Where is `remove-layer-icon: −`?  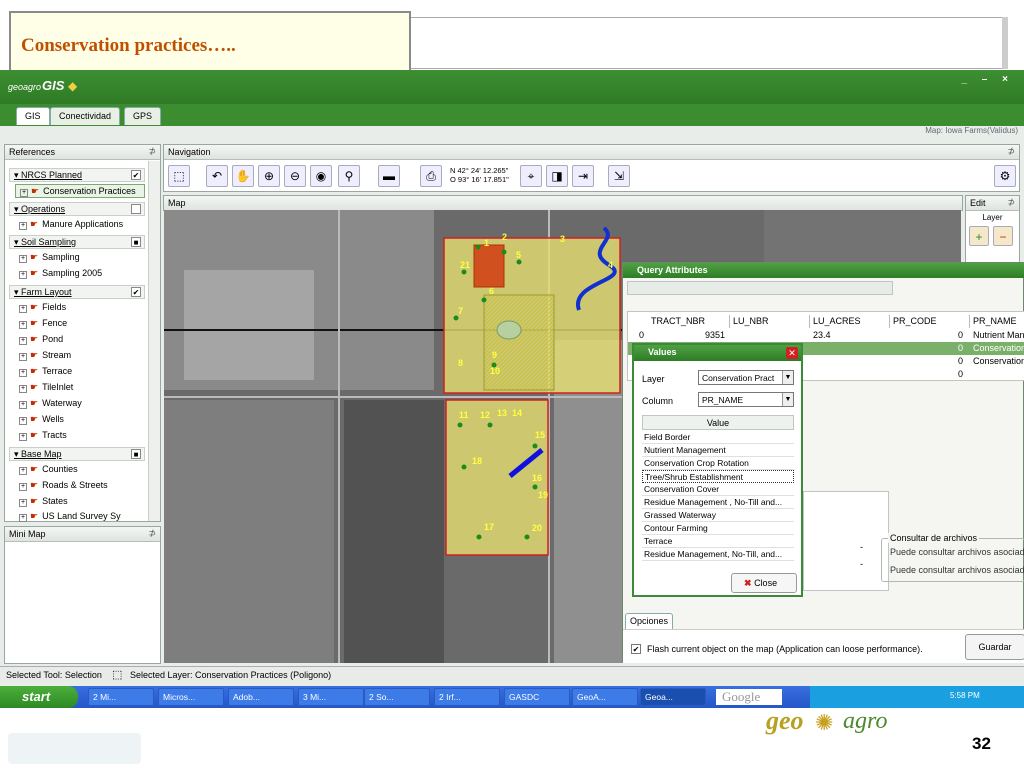 remove-layer-icon: − is located at coordinates (1003, 236).